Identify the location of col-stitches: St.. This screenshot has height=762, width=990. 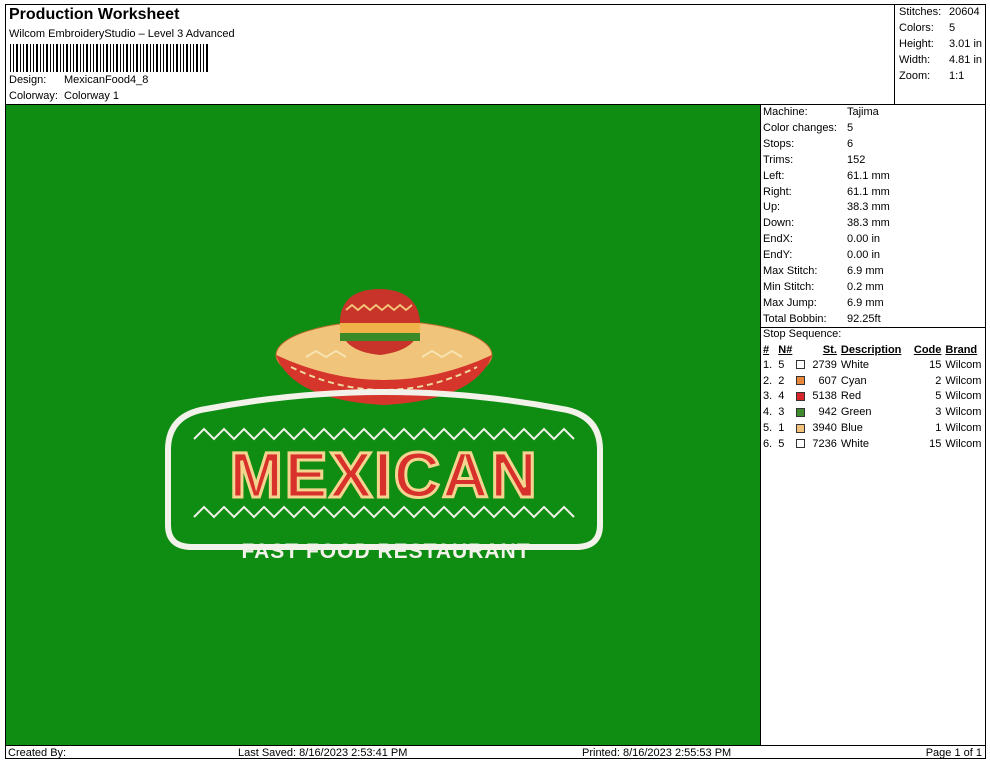
(829, 349).